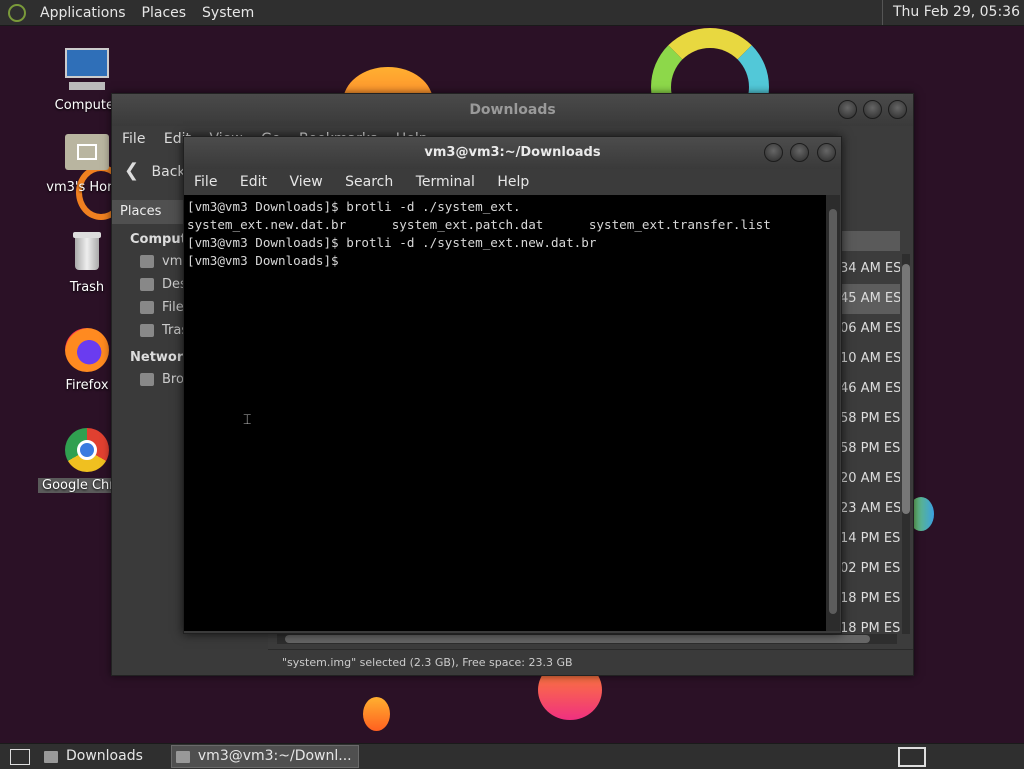 The width and height of the screenshot is (1024, 769). I want to click on file-list-vertical-scrollbar, so click(906, 444).